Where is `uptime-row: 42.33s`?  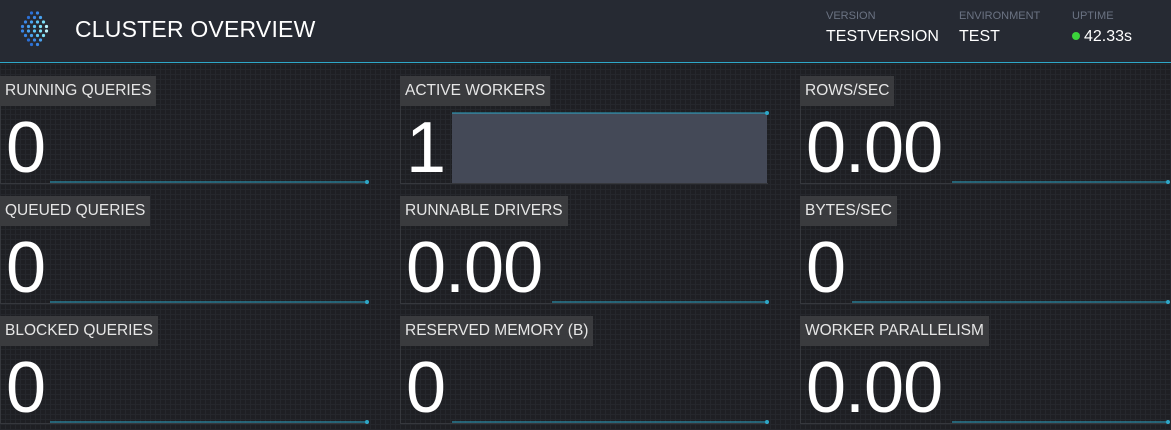
uptime-row: 42.33s is located at coordinates (1102, 37).